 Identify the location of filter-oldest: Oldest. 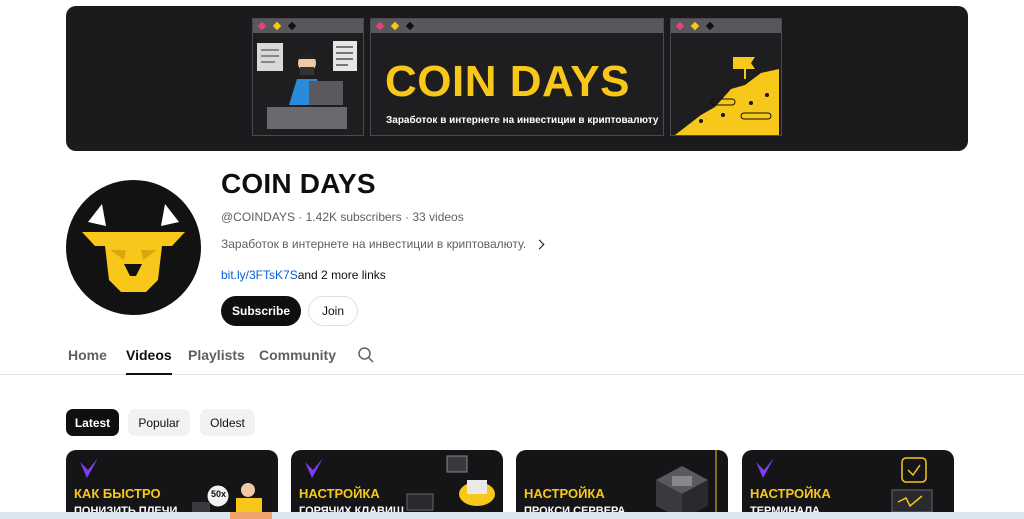
(227, 422).